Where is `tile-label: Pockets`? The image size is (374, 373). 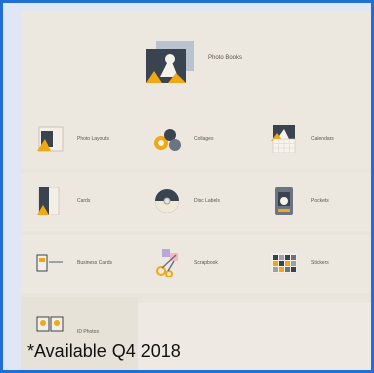
tile-label: Pockets is located at coordinates (320, 201).